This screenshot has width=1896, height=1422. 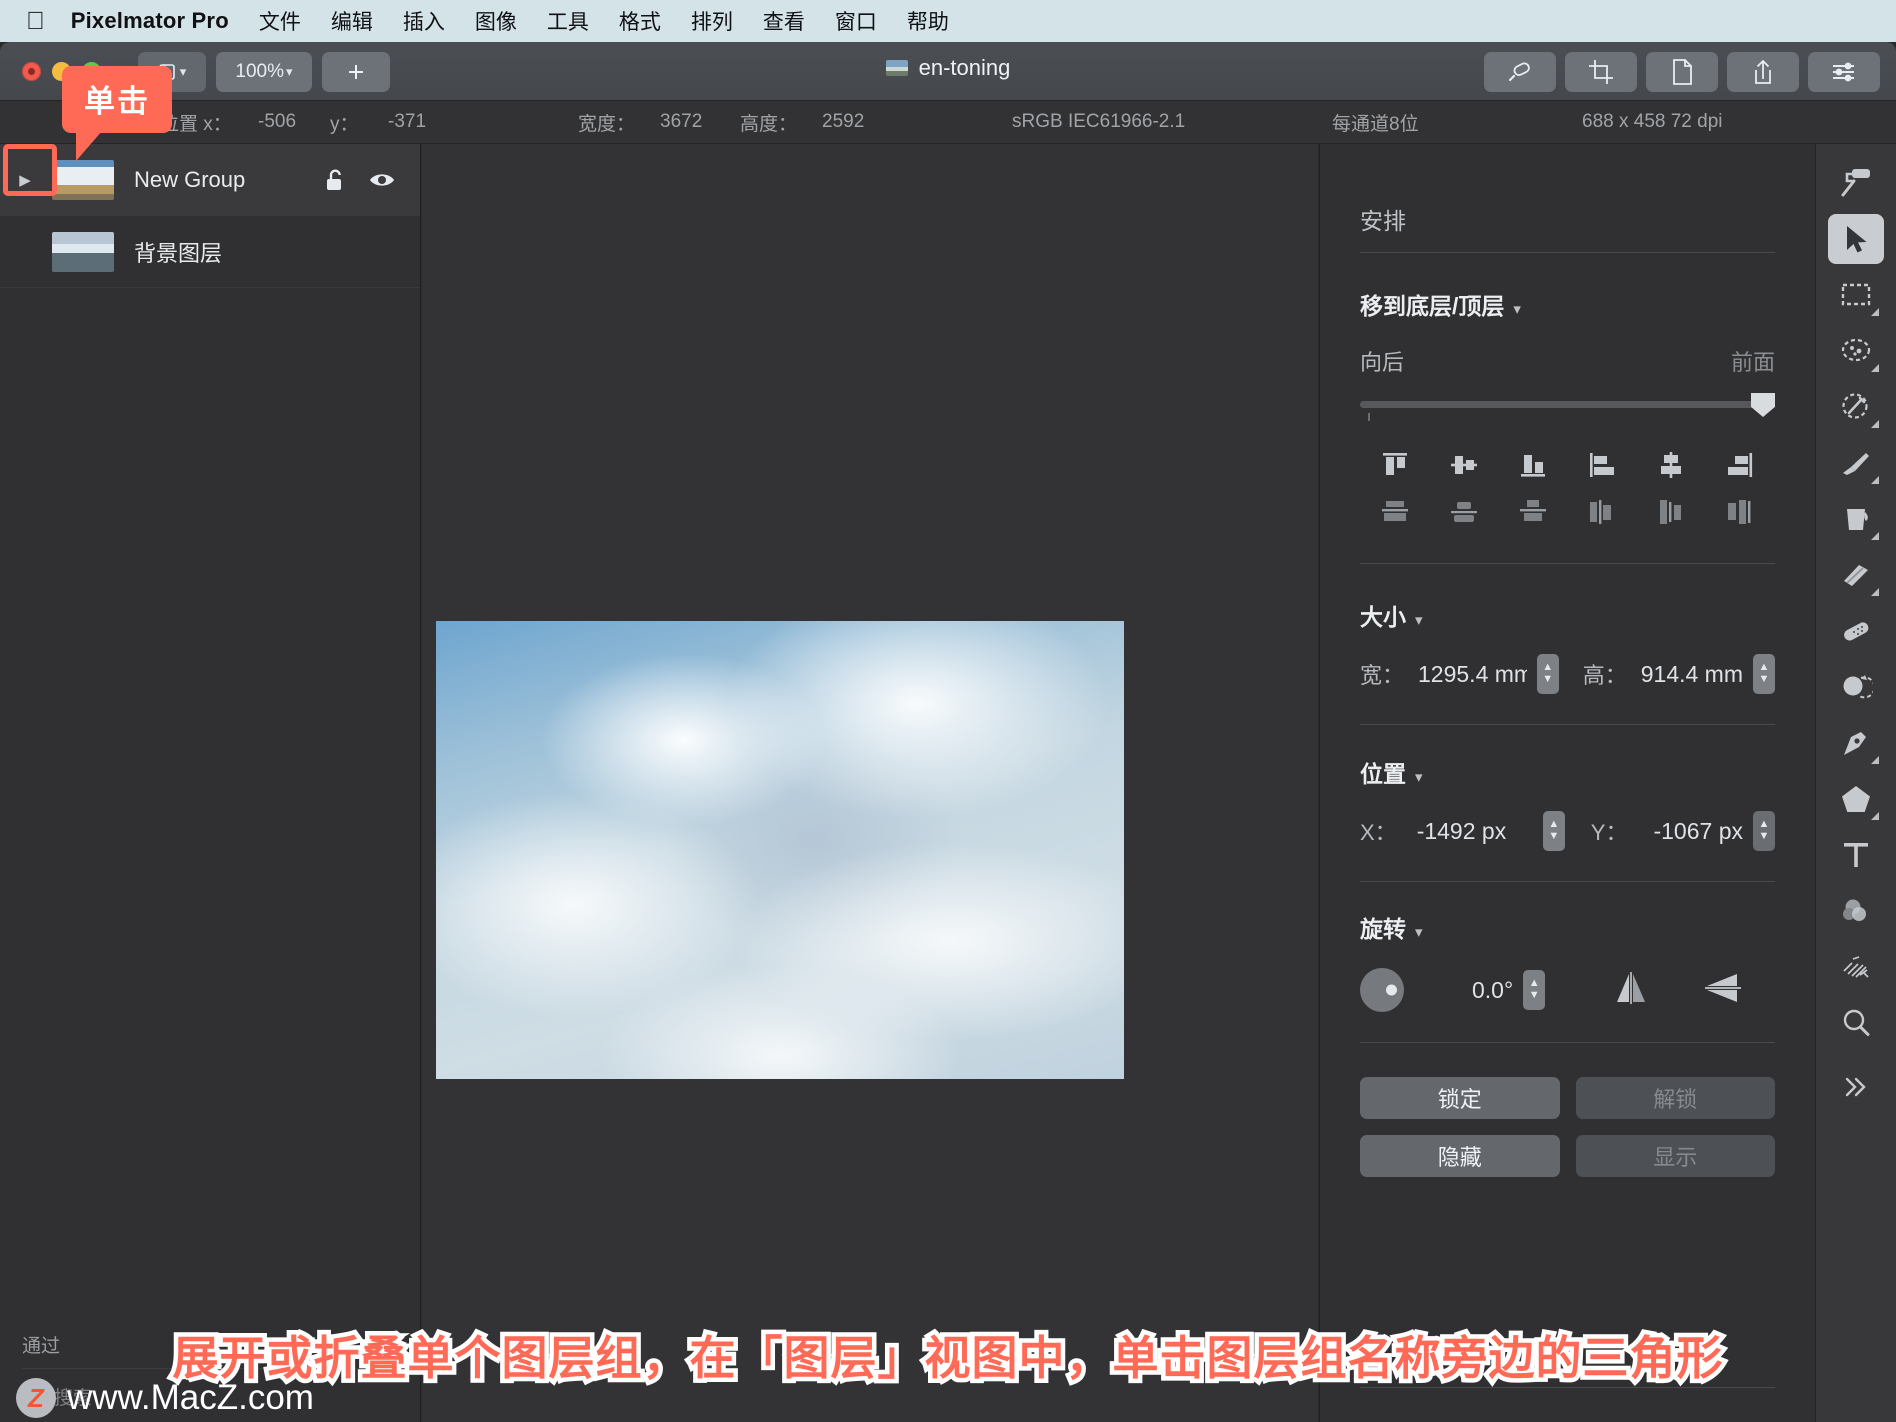 I want to click on align-top-icon, so click(x=1395, y=465).